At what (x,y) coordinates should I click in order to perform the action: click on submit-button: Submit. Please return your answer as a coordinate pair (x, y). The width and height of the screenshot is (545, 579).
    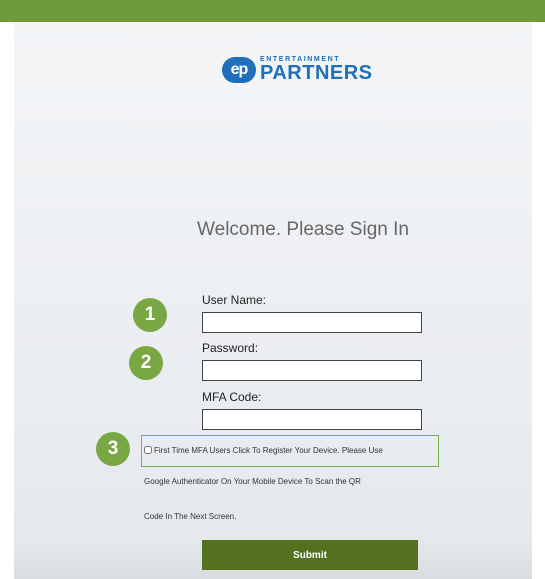
    Looking at the image, I should click on (310, 555).